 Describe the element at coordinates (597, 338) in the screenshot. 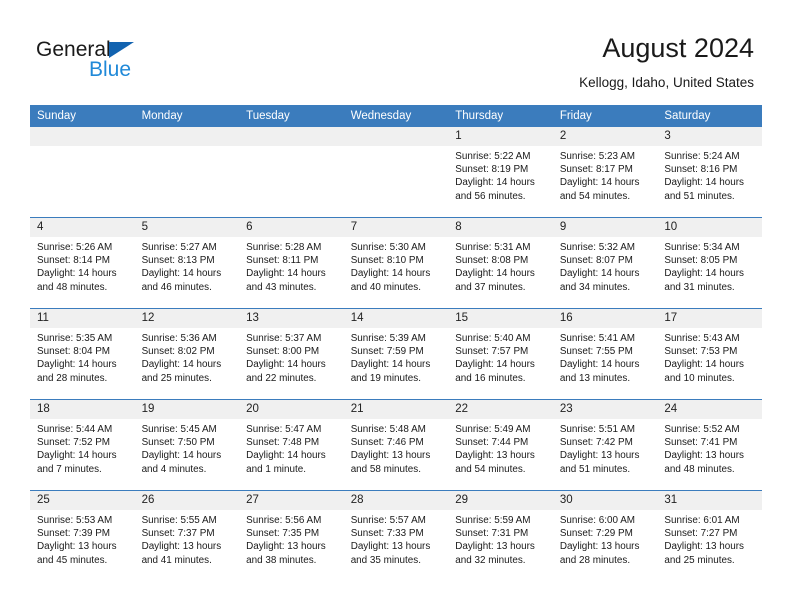

I see `day-sunrise-text: Sunrise: 5:41 AM` at that location.